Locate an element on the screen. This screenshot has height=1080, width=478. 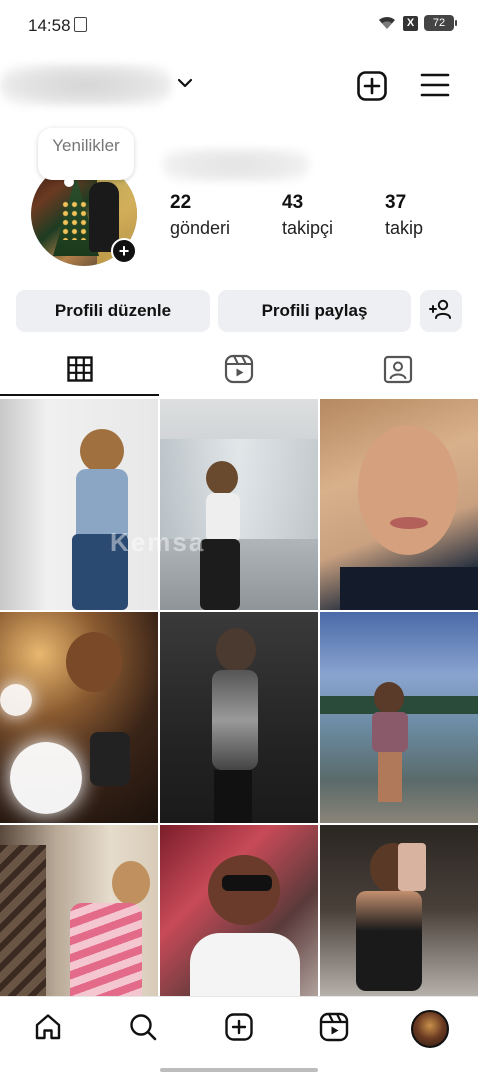
stat-following: 37 takip is located at coordinates (404, 215).